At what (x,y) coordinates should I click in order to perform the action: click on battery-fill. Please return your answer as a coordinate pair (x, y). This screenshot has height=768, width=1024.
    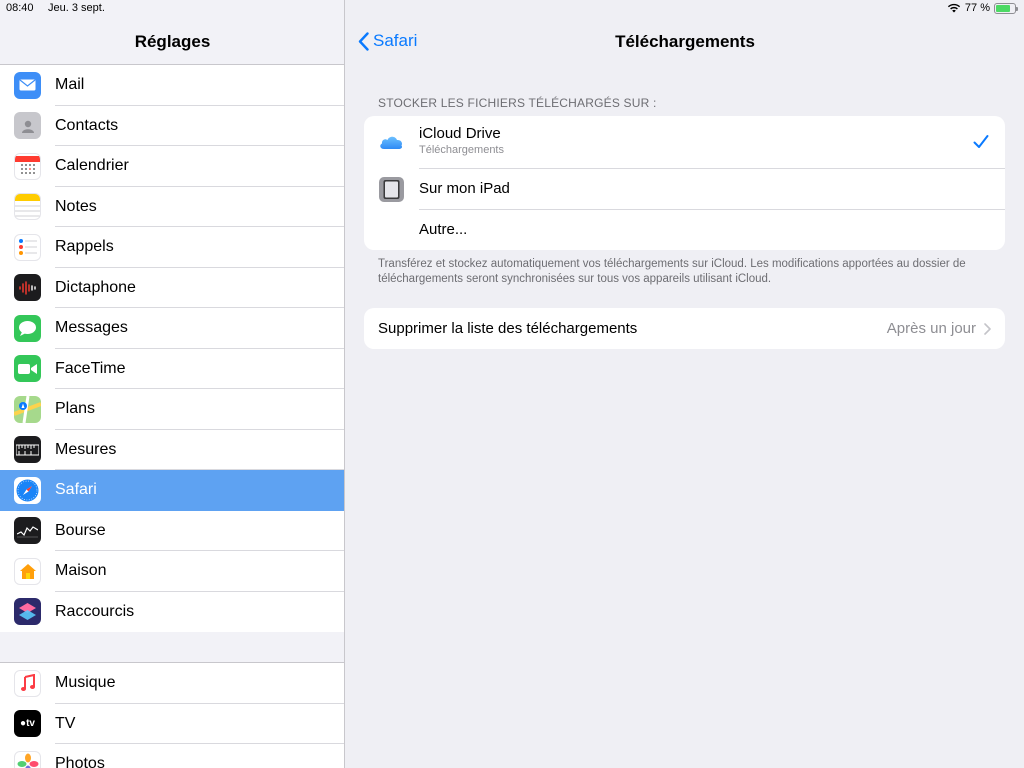
    Looking at the image, I should click on (1003, 8).